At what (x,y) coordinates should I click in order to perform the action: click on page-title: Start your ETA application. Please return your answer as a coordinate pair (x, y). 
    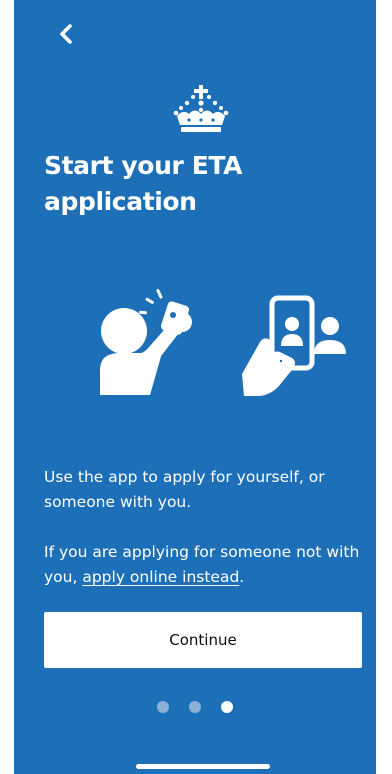
    Looking at the image, I should click on (143, 183).